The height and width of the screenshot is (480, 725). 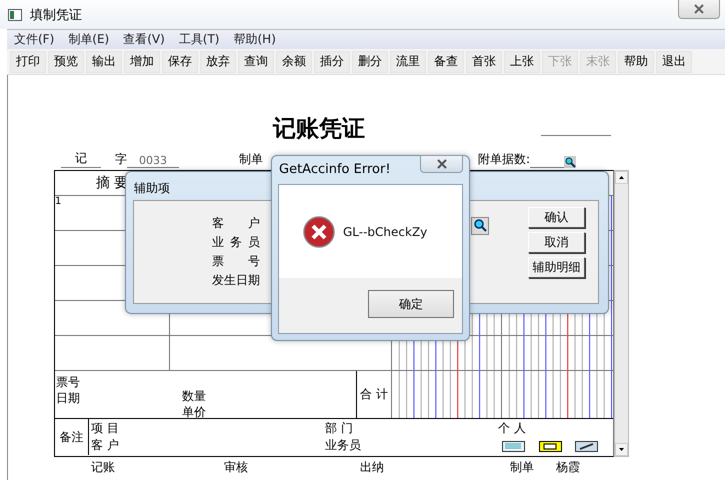 I want to click on signature-label: 制单, so click(x=522, y=467).